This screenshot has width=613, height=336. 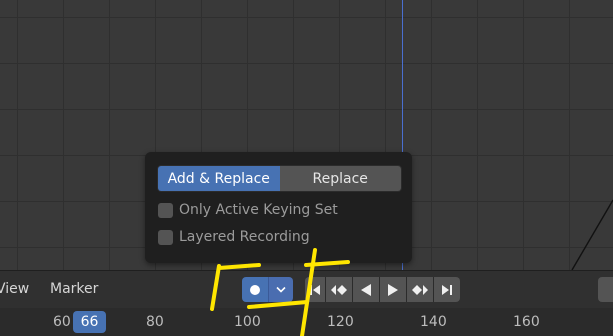 I want to click on add-and-replace-option: Add & Replace, so click(x=219, y=178).